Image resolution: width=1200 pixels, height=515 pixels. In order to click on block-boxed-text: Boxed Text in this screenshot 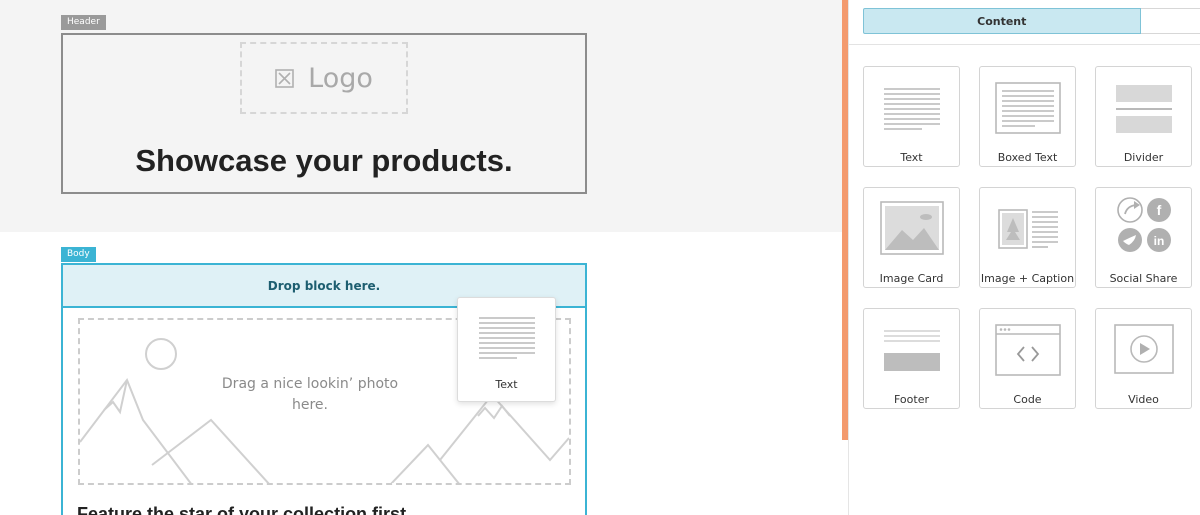, I will do `click(1027, 116)`.